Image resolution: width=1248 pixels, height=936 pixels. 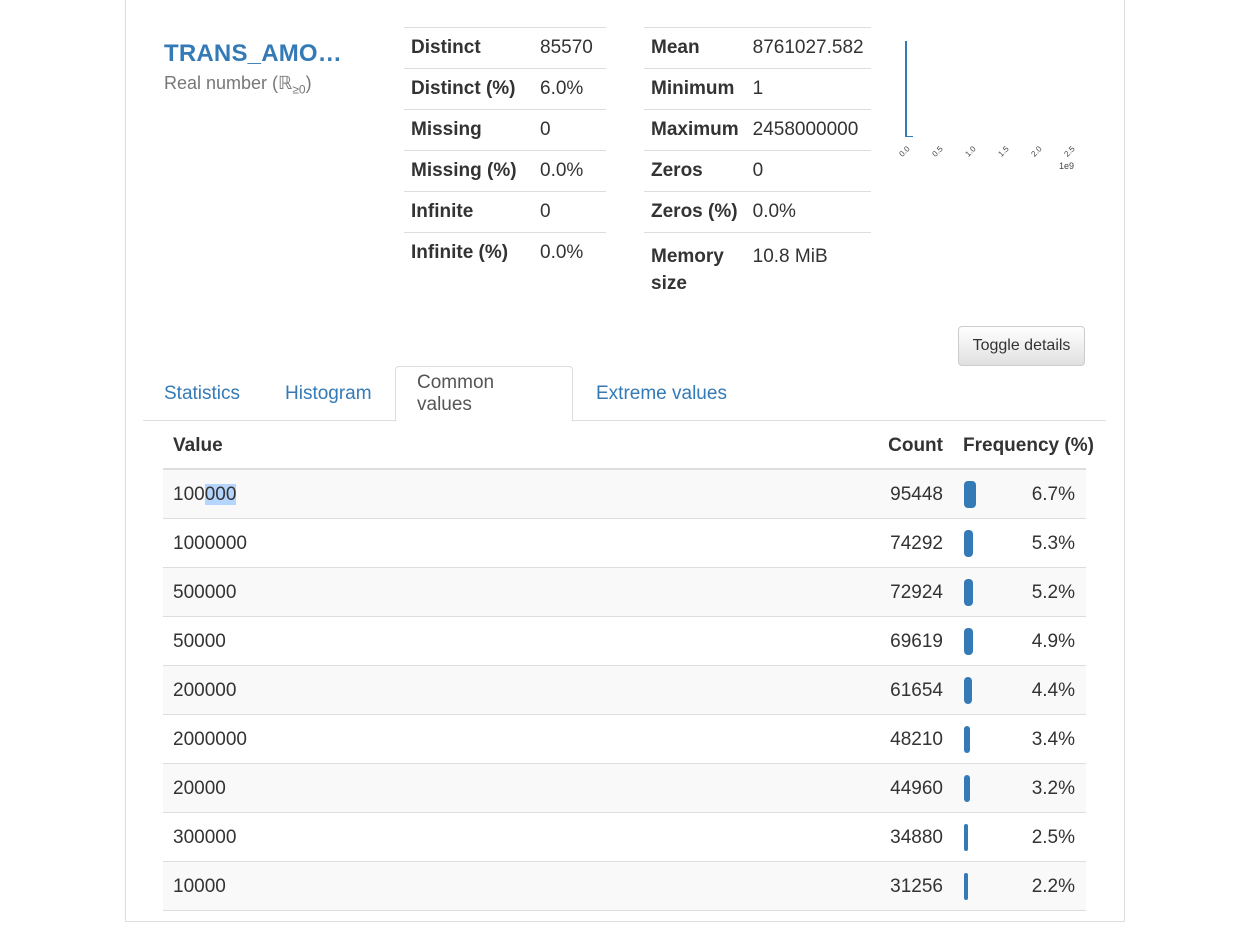 What do you see at coordinates (202, 393) in the screenshot?
I see `tab-statistics: Statistics` at bounding box center [202, 393].